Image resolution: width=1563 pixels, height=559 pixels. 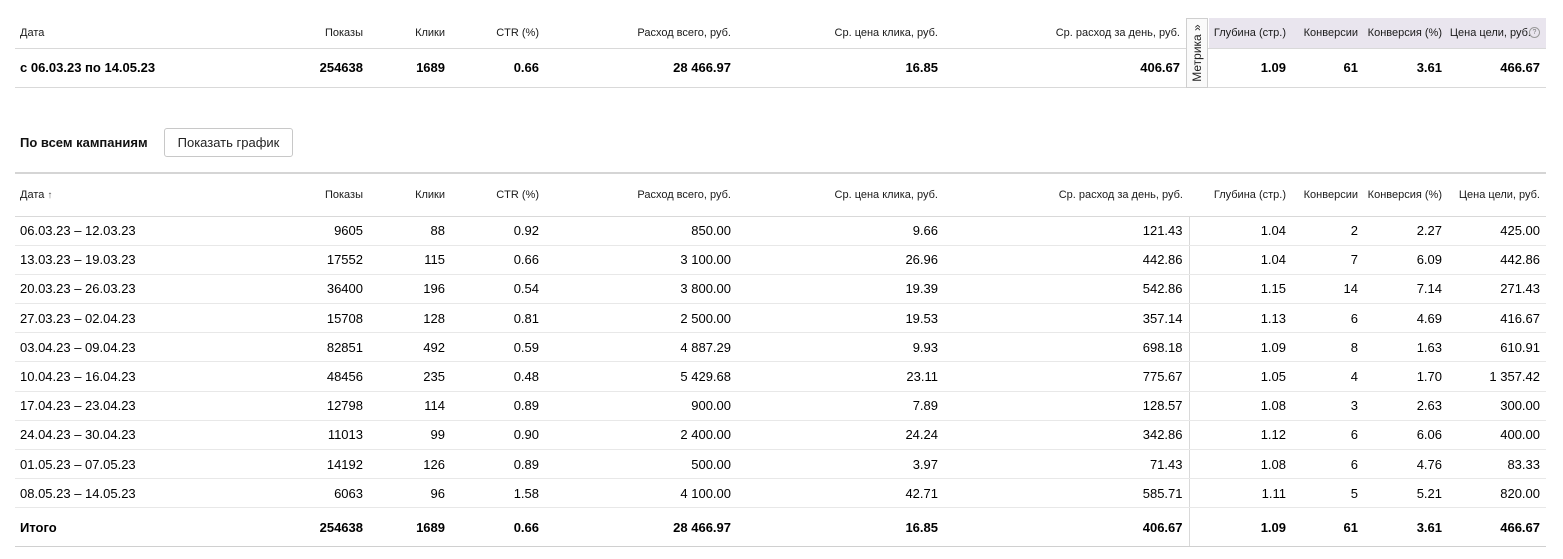 I want to click on row-date: 08.05.23 – 14.05.23, so click(x=150, y=493).